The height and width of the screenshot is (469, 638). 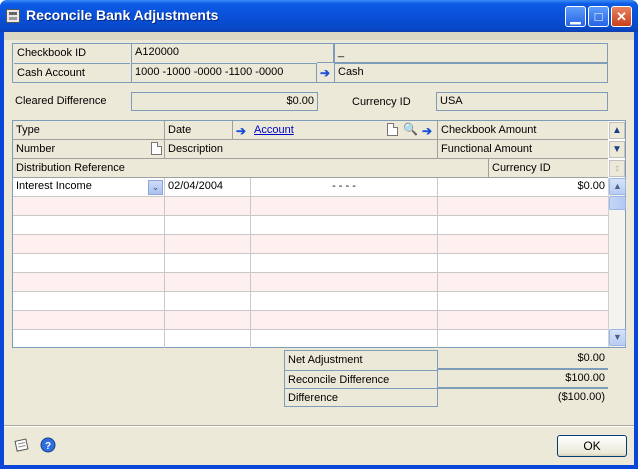 I want to click on column-number: Number, so click(x=81, y=149).